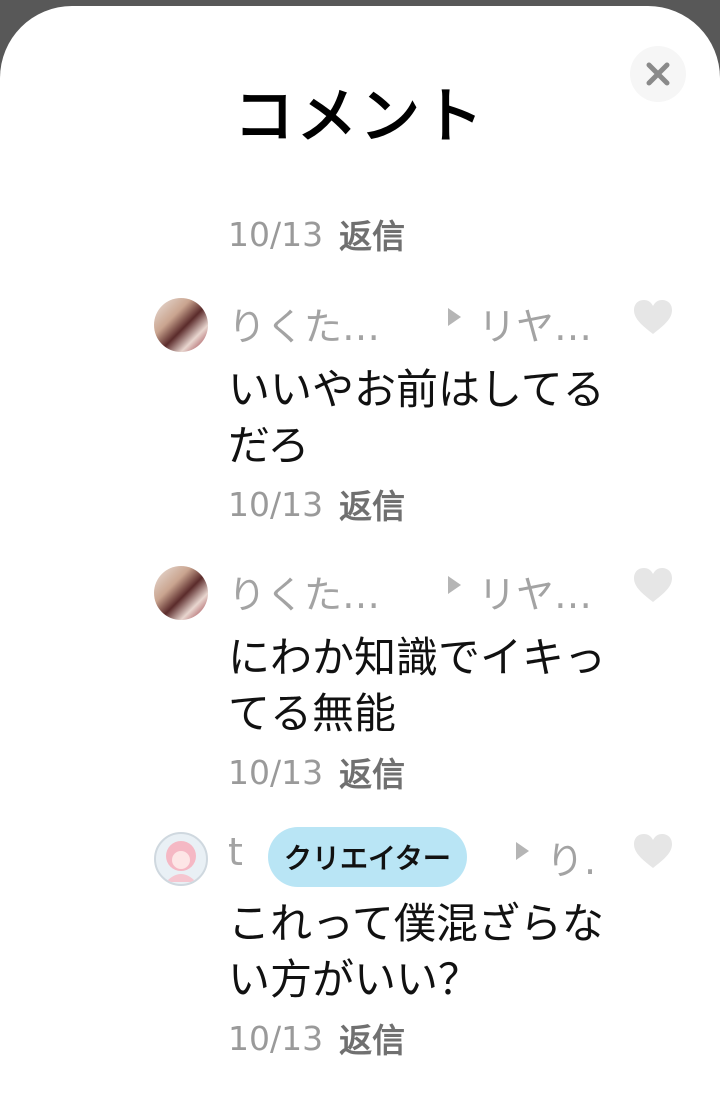 This screenshot has height=1106, width=720. I want to click on creator-badge: クリエイター, so click(367, 857).